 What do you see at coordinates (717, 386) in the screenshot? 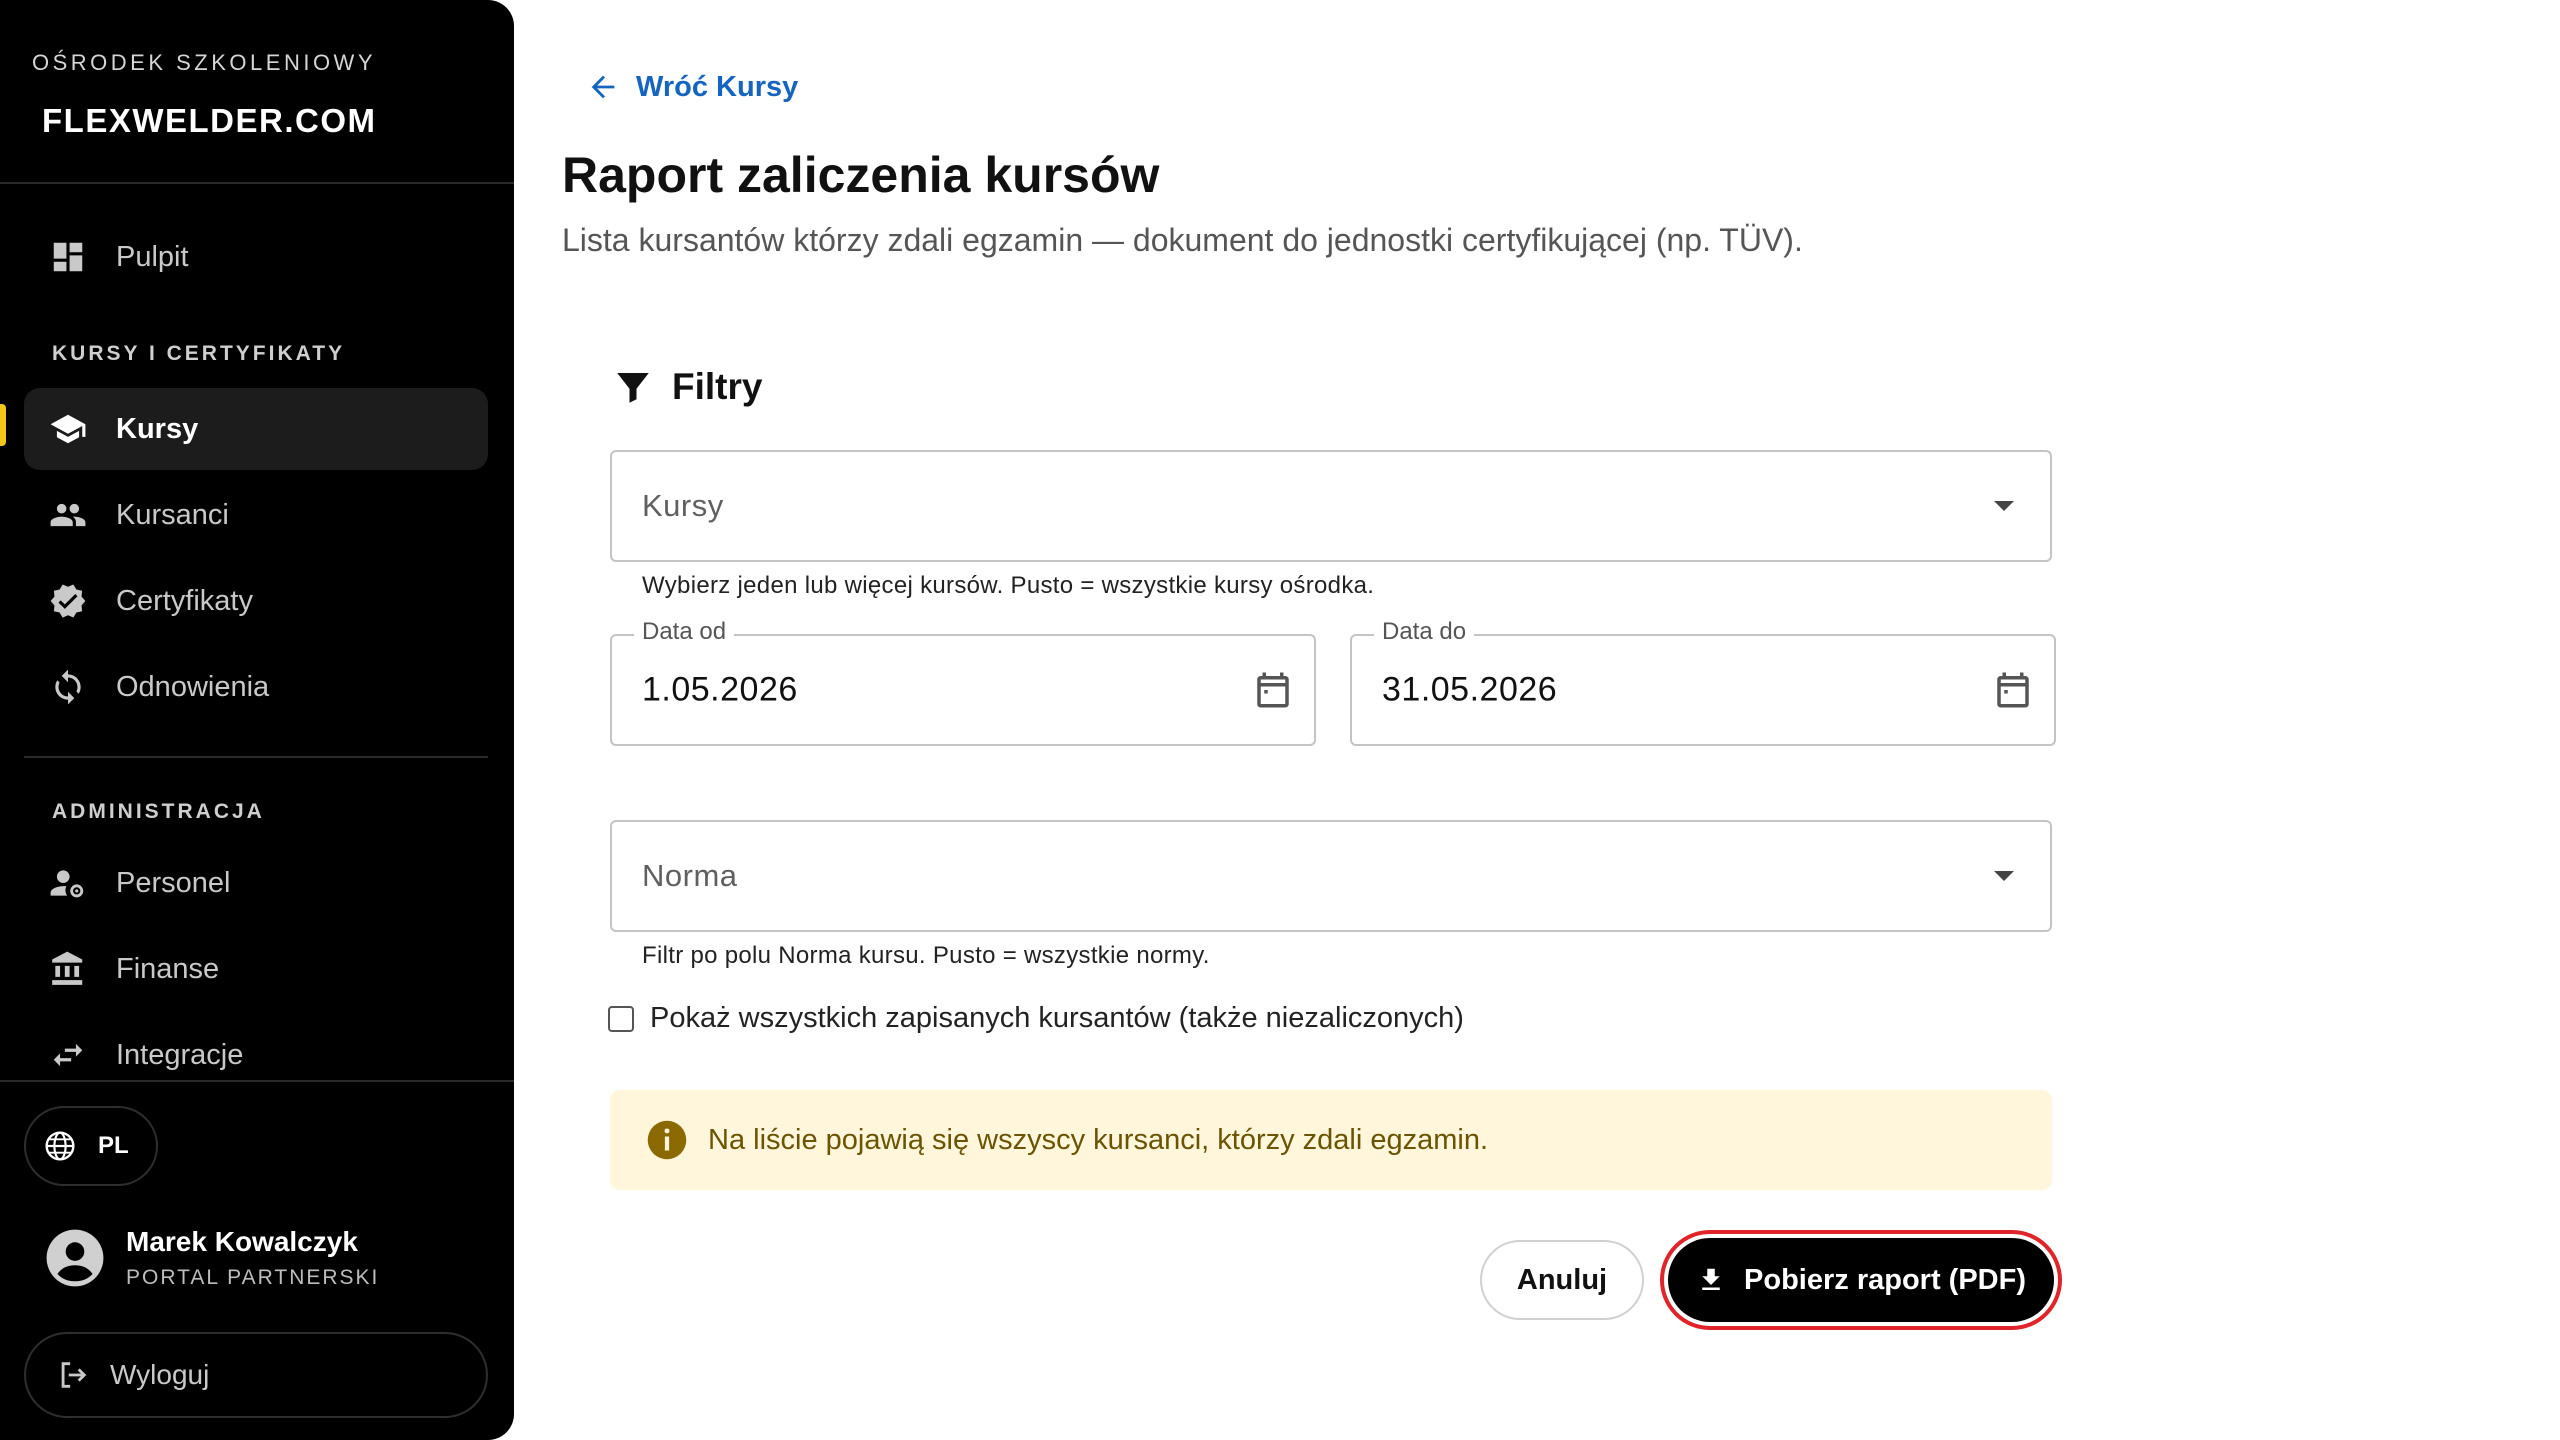
I see `filters-title: Filtry` at bounding box center [717, 386].